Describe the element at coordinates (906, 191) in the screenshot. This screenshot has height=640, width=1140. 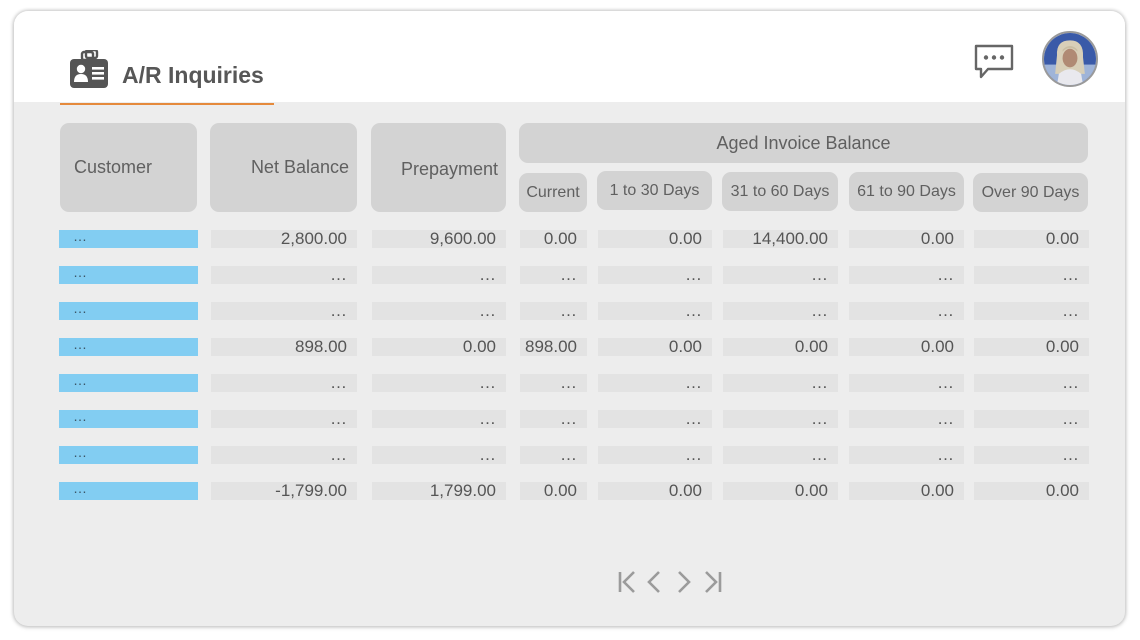
I see `col-header-61-to-90-days: 61 to 90 Days` at that location.